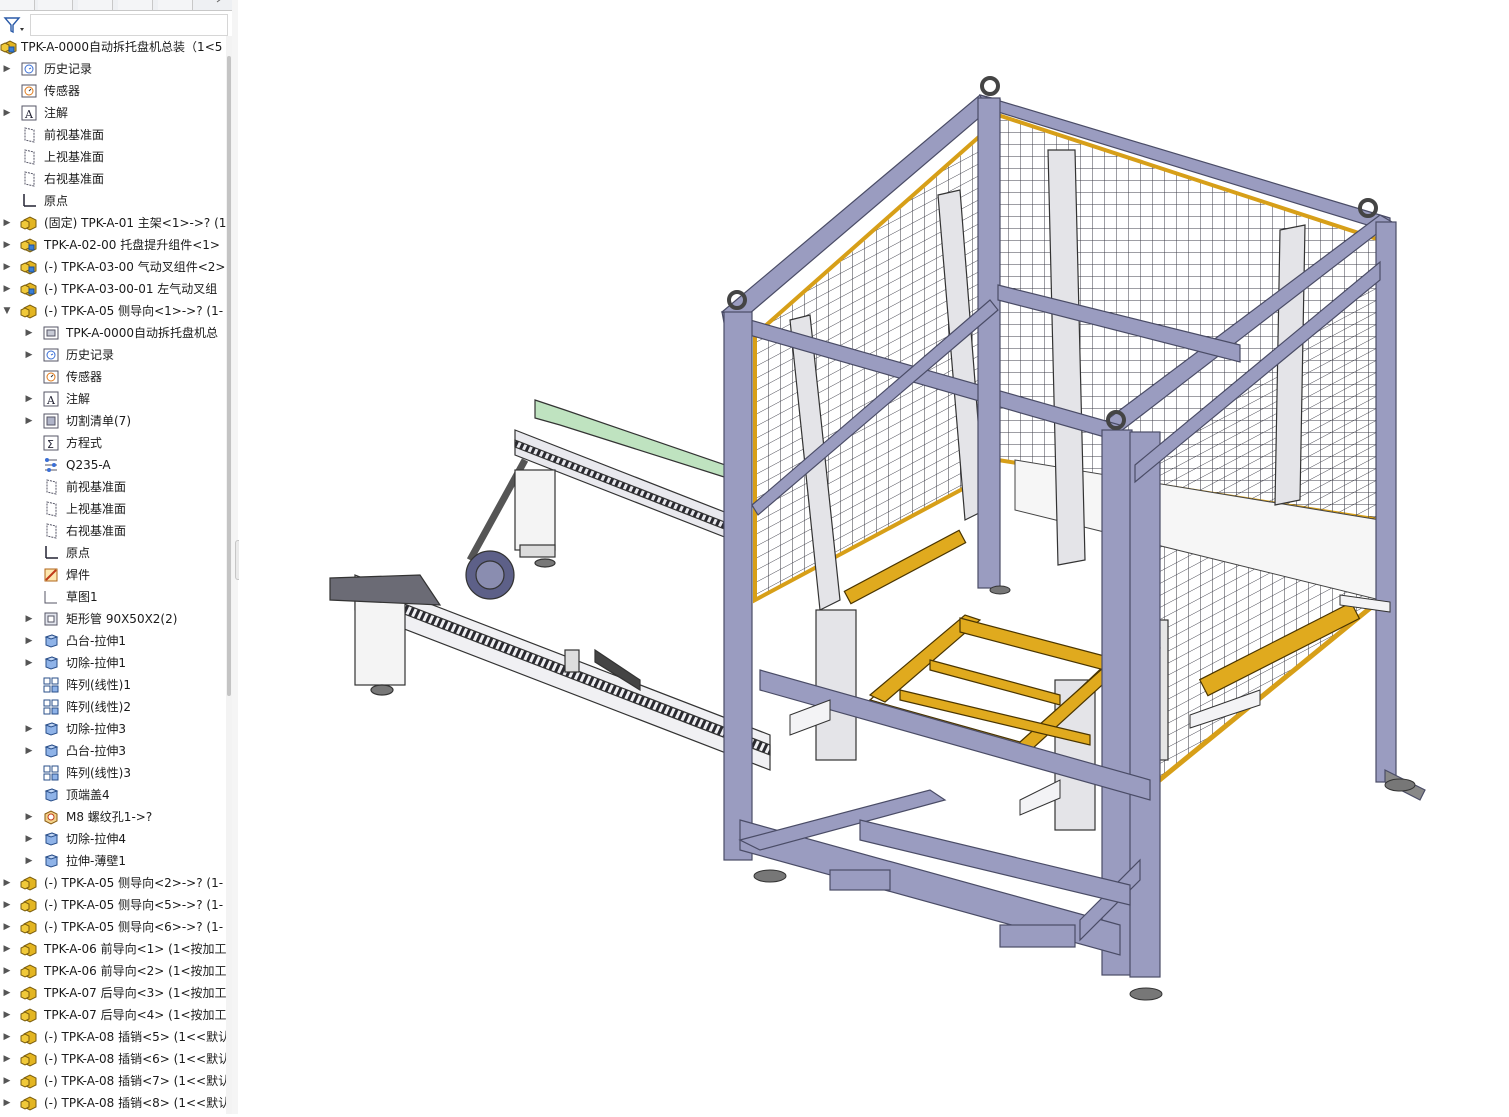  What do you see at coordinates (113, 597) in the screenshot?
I see `tree-item: 草图1` at bounding box center [113, 597].